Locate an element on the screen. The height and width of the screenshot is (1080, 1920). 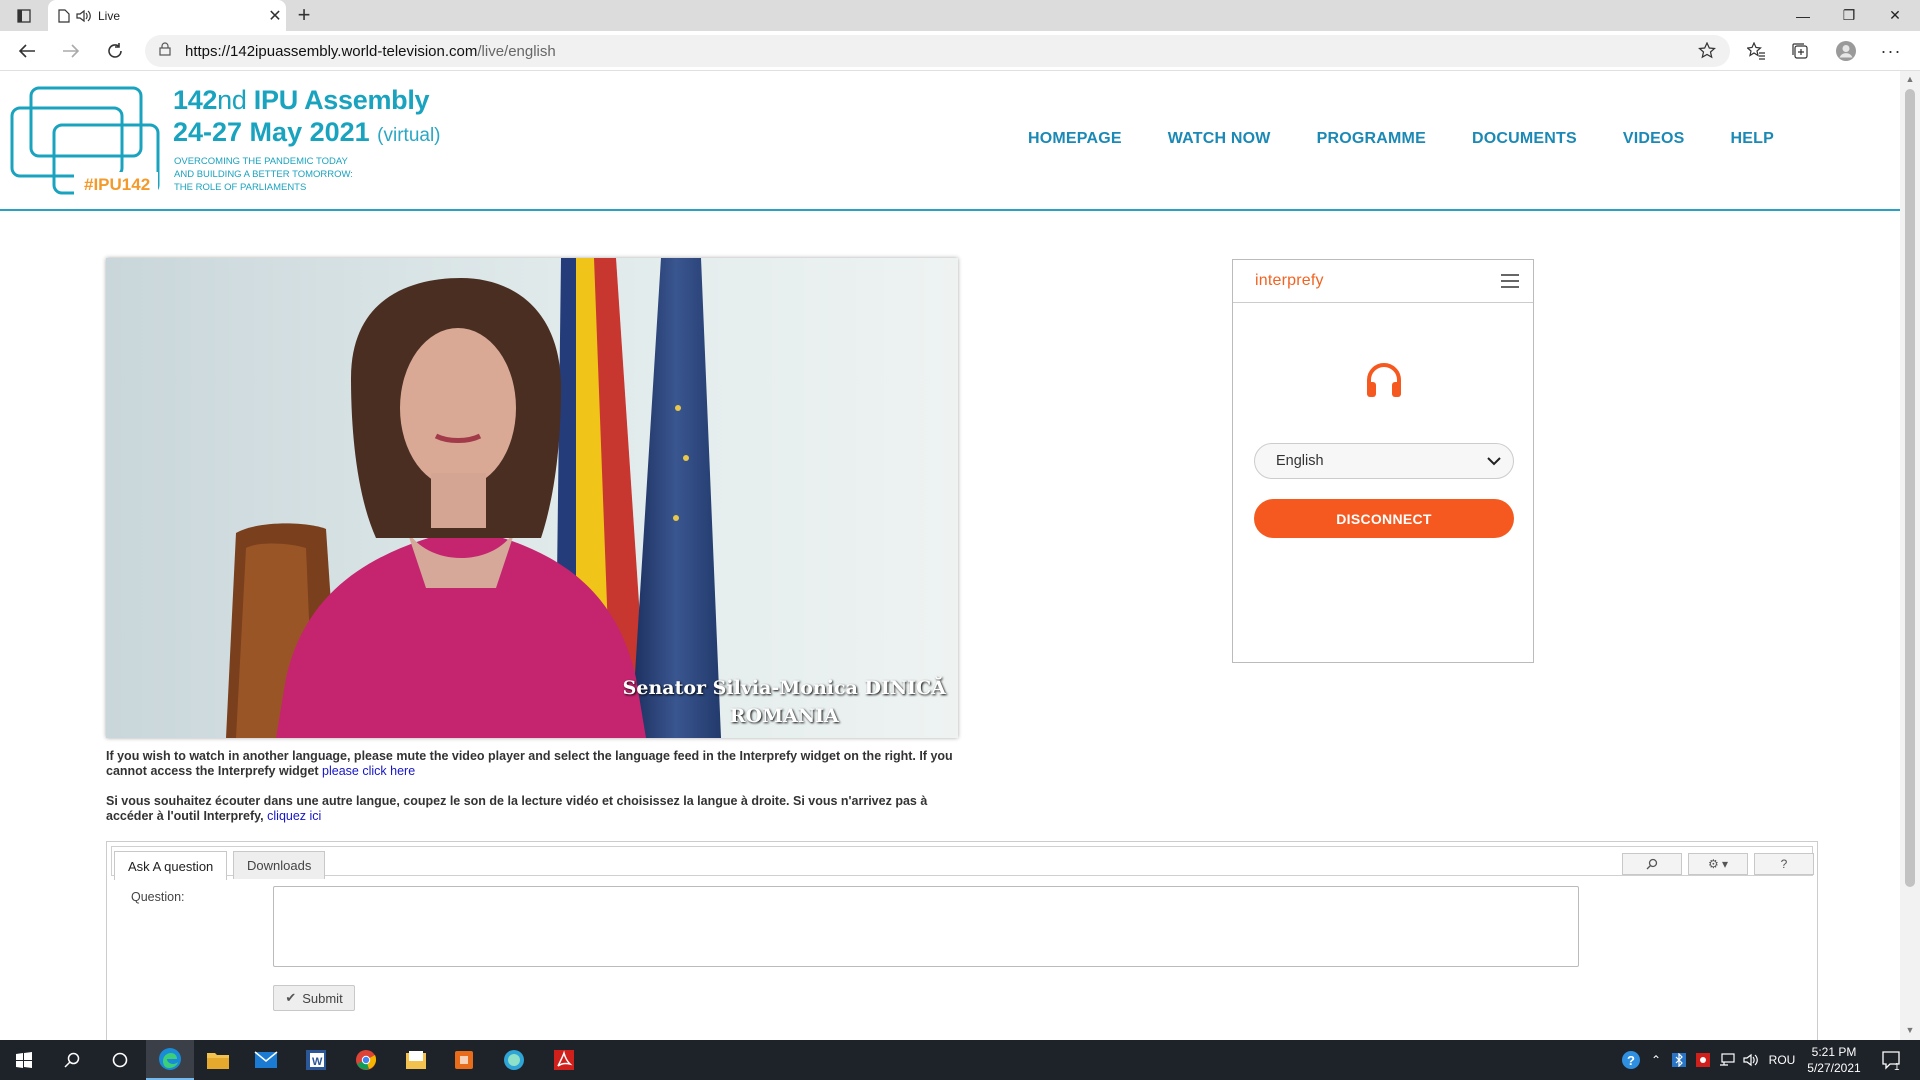
notifications-icon: 1 is located at coordinates (1892, 1060).